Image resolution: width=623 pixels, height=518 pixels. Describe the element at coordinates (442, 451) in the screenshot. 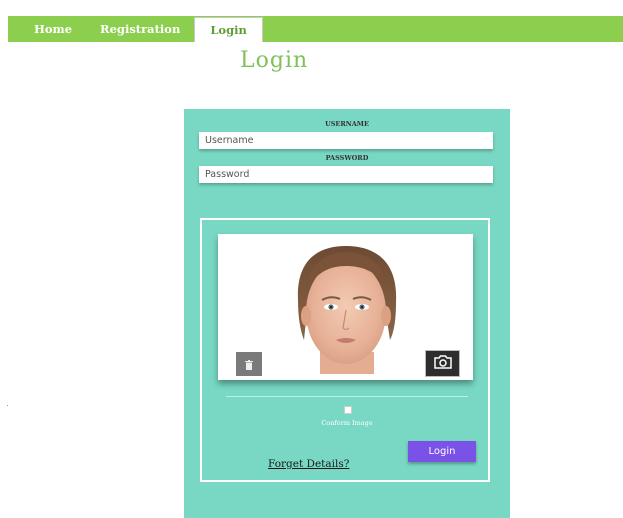

I see `login-button: Login` at that location.